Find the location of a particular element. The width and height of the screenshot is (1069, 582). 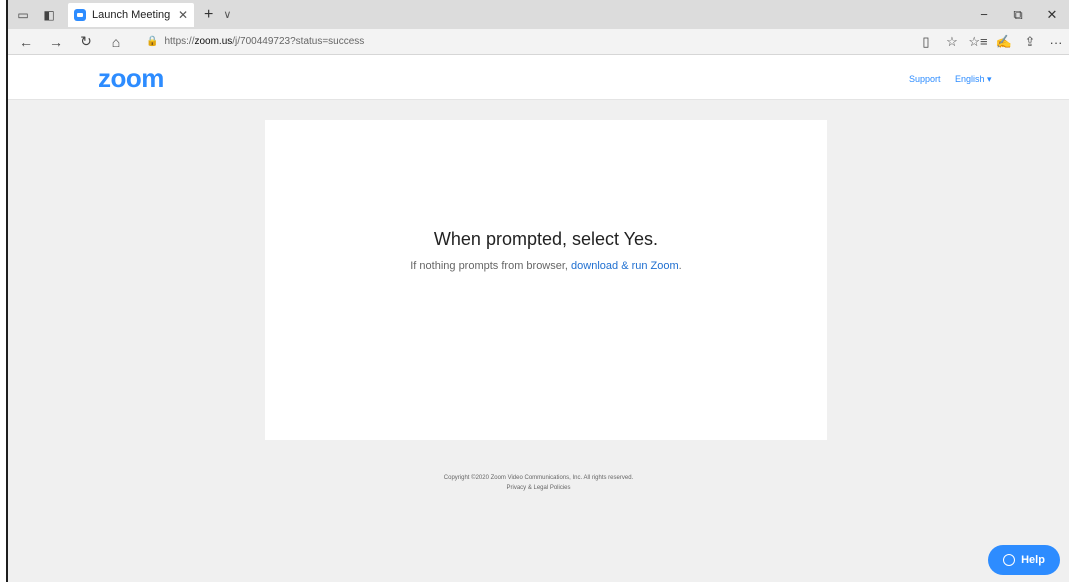

tab-launch-meeting: Launch Meeting - Zoom ✕ is located at coordinates (131, 14).